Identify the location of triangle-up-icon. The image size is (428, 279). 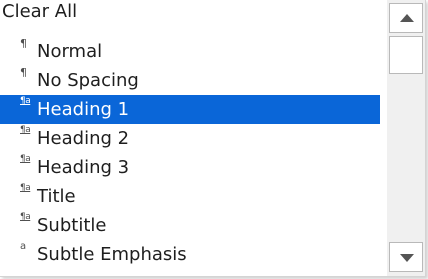
(407, 18).